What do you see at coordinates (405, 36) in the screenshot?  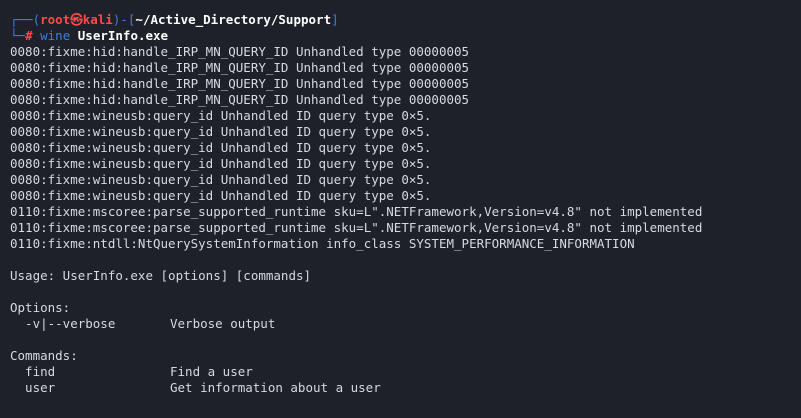 I see `prompt-command-line: └─# wine UserInfo.exe` at bounding box center [405, 36].